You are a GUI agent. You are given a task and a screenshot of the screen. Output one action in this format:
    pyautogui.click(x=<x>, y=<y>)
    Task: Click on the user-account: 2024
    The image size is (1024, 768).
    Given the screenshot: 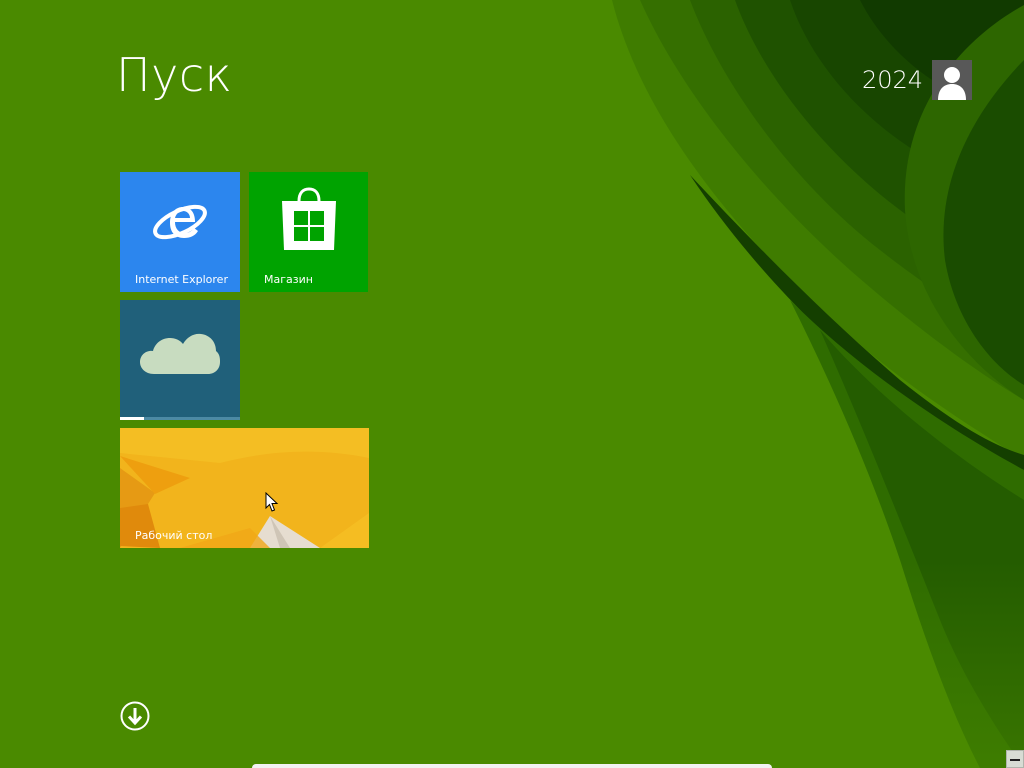 What is the action you would take?
    pyautogui.click(x=917, y=80)
    